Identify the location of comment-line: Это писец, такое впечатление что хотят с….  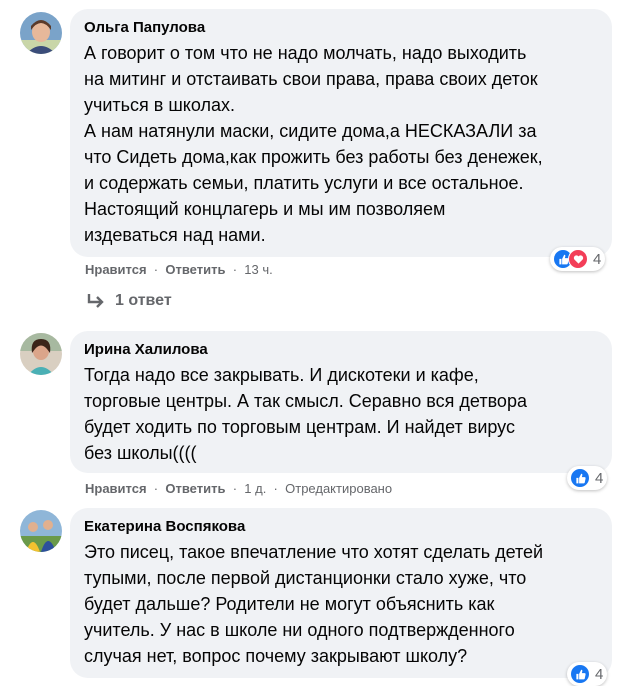
(314, 552).